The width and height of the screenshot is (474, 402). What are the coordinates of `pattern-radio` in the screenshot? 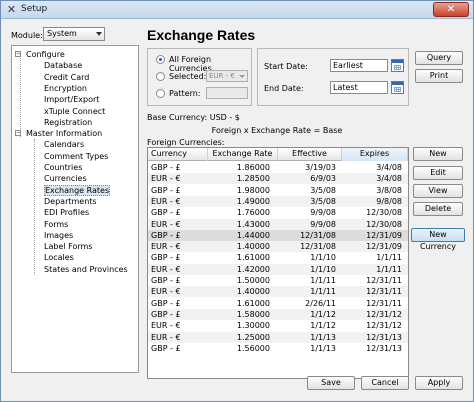 It's located at (160, 93).